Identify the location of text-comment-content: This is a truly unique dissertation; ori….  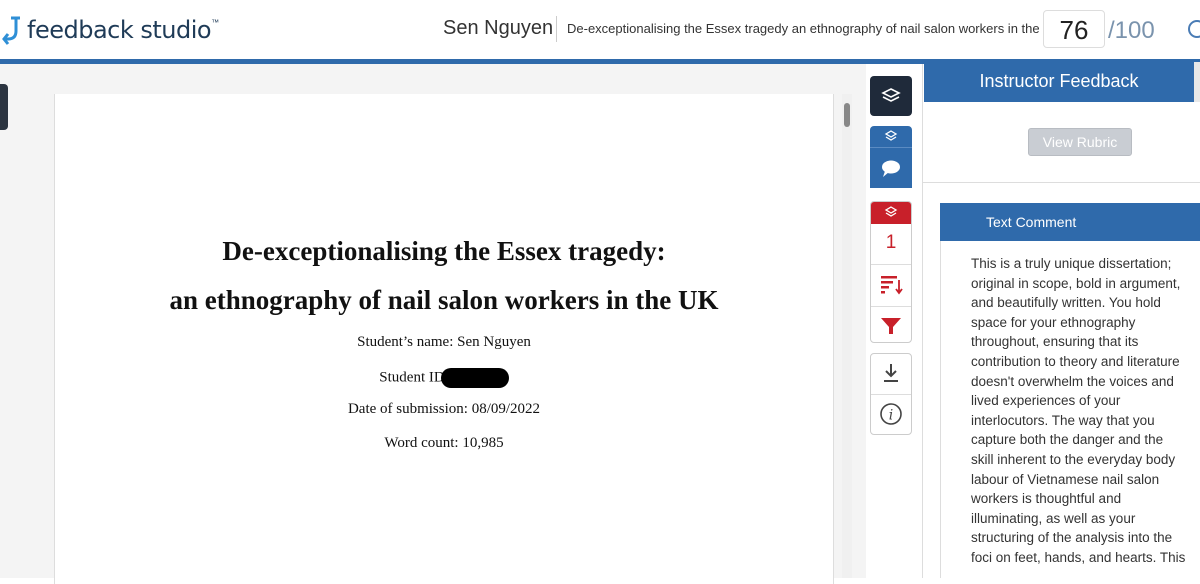
(1080, 412).